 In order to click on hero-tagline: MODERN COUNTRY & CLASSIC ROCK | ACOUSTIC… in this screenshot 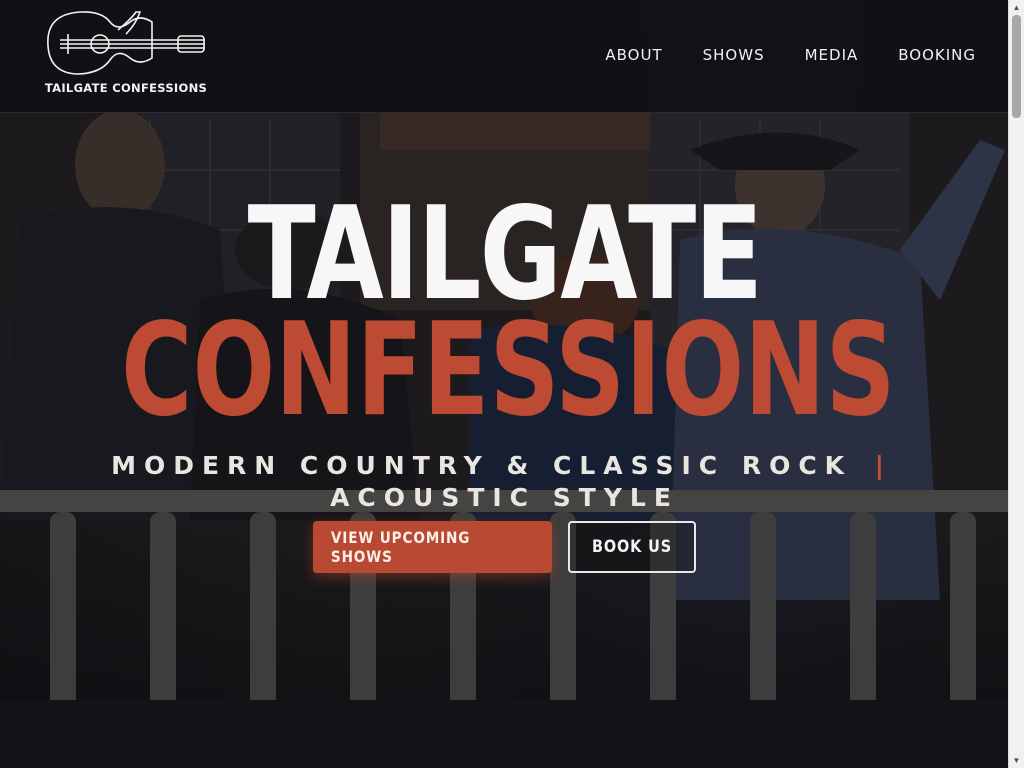, I will do `click(504, 482)`.